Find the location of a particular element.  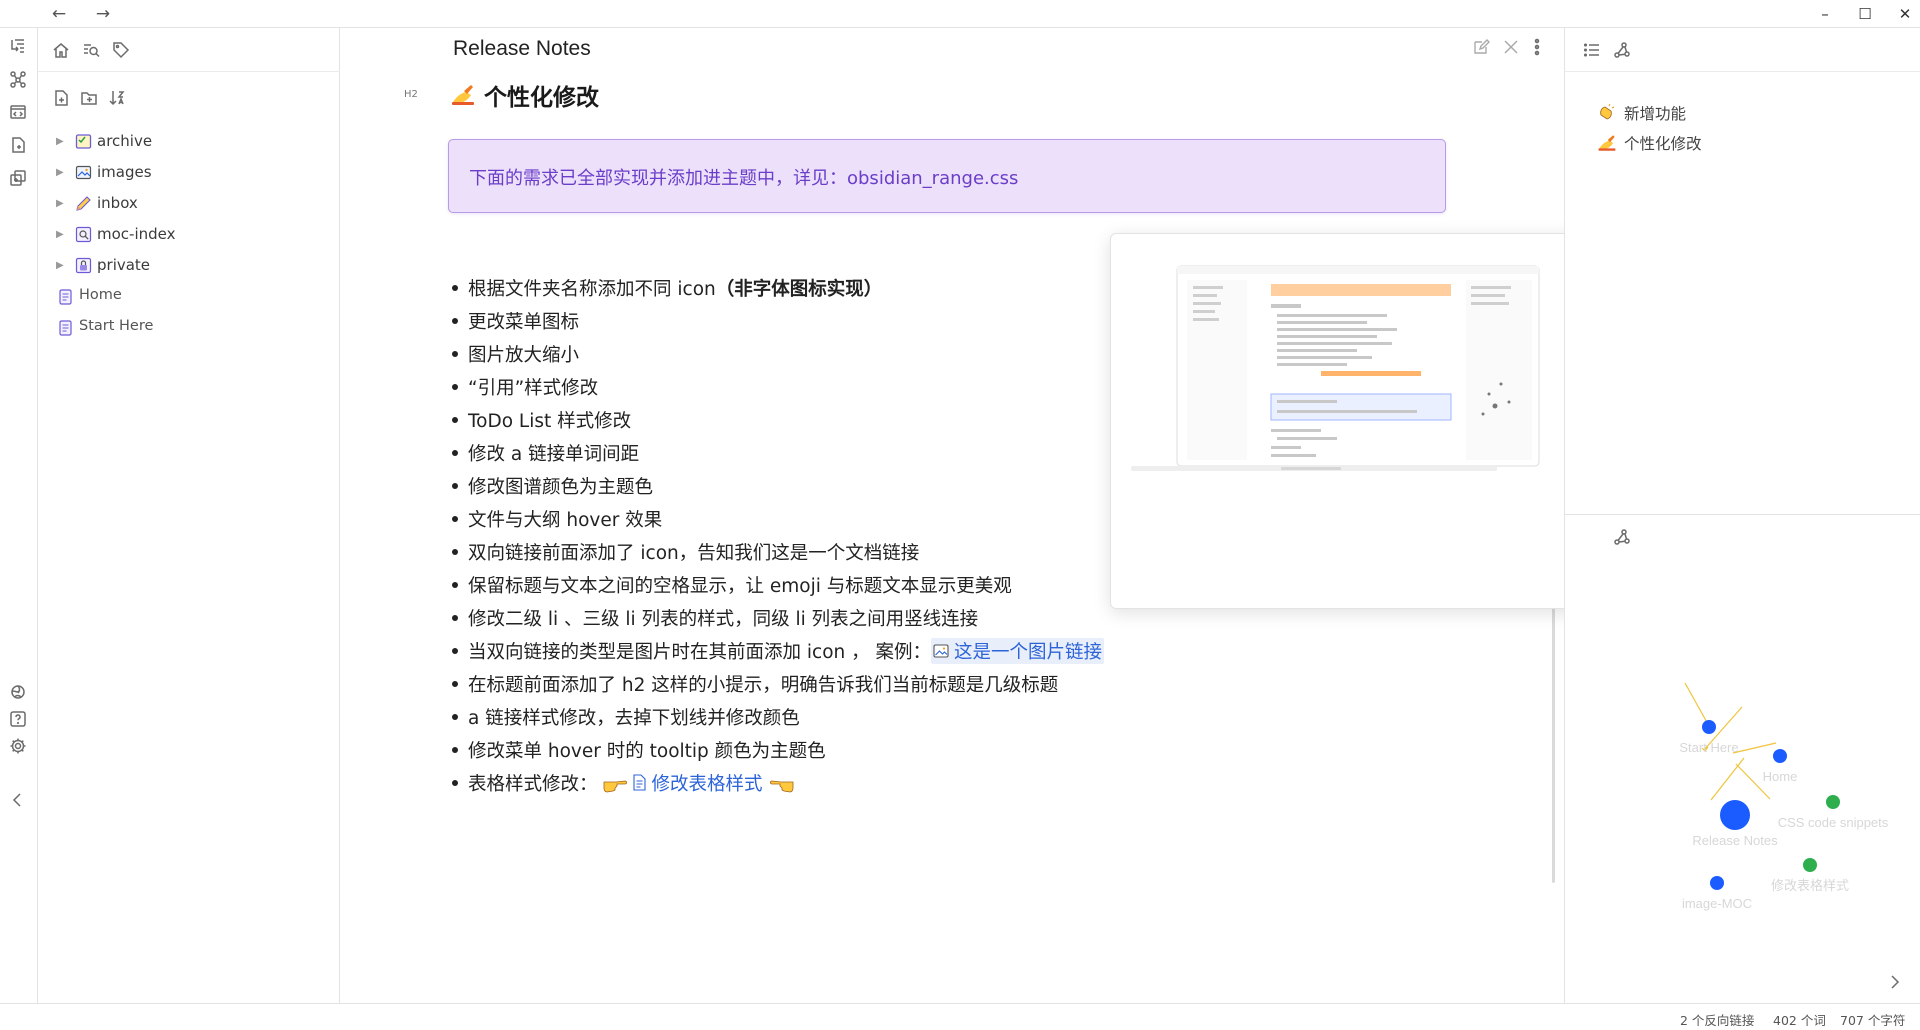

graph-label: CSS code snippets is located at coordinates (1833, 822).